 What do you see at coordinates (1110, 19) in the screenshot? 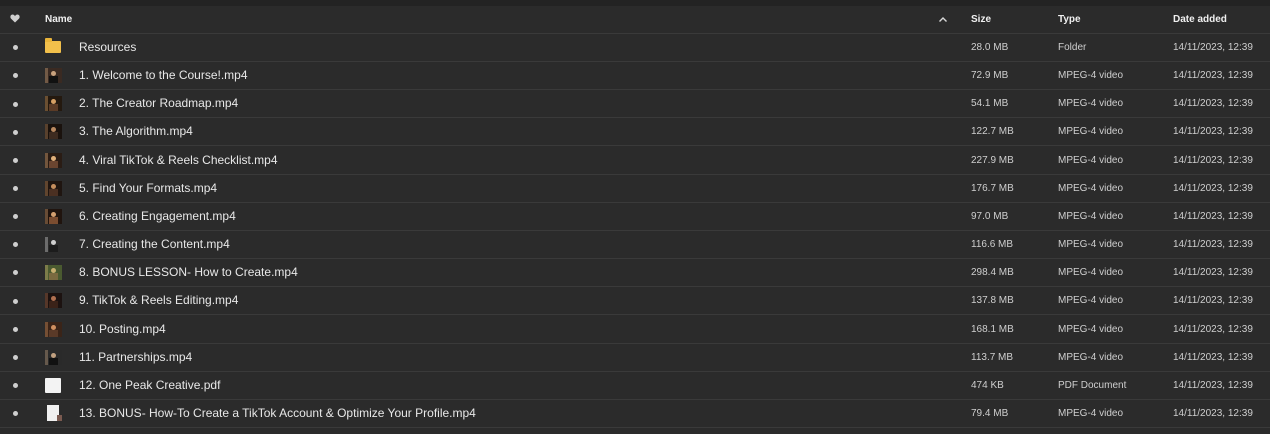
I see `column-header-type: Type` at bounding box center [1110, 19].